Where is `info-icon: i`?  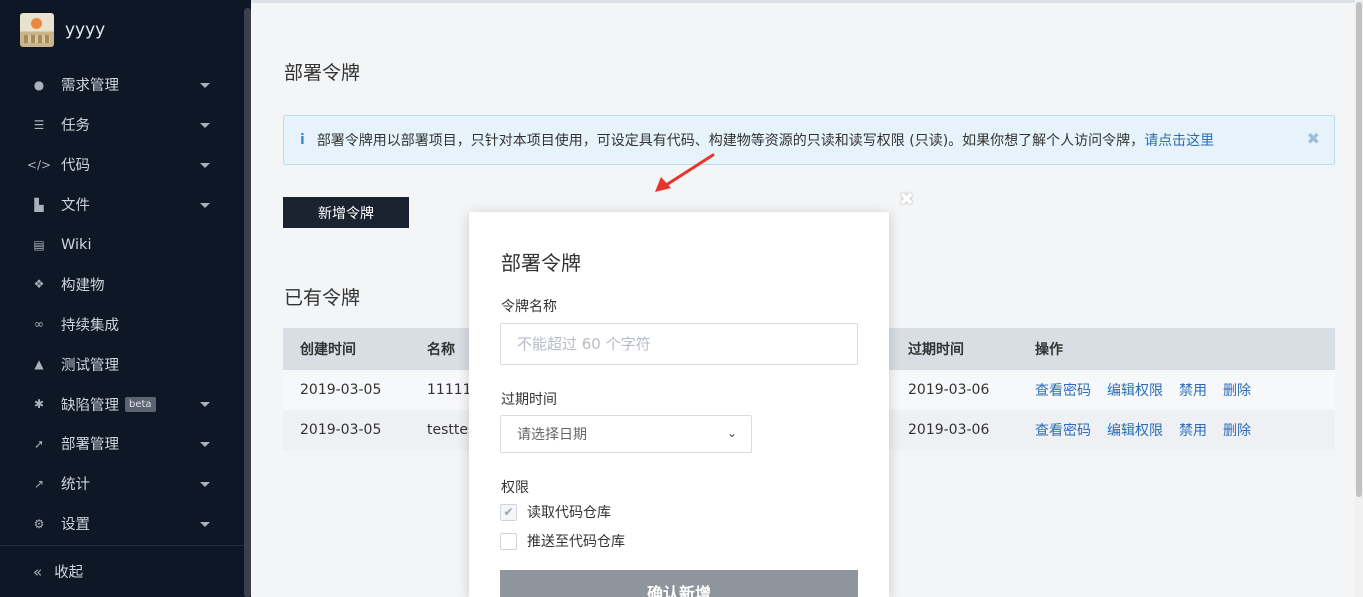
info-icon: i is located at coordinates (302, 140).